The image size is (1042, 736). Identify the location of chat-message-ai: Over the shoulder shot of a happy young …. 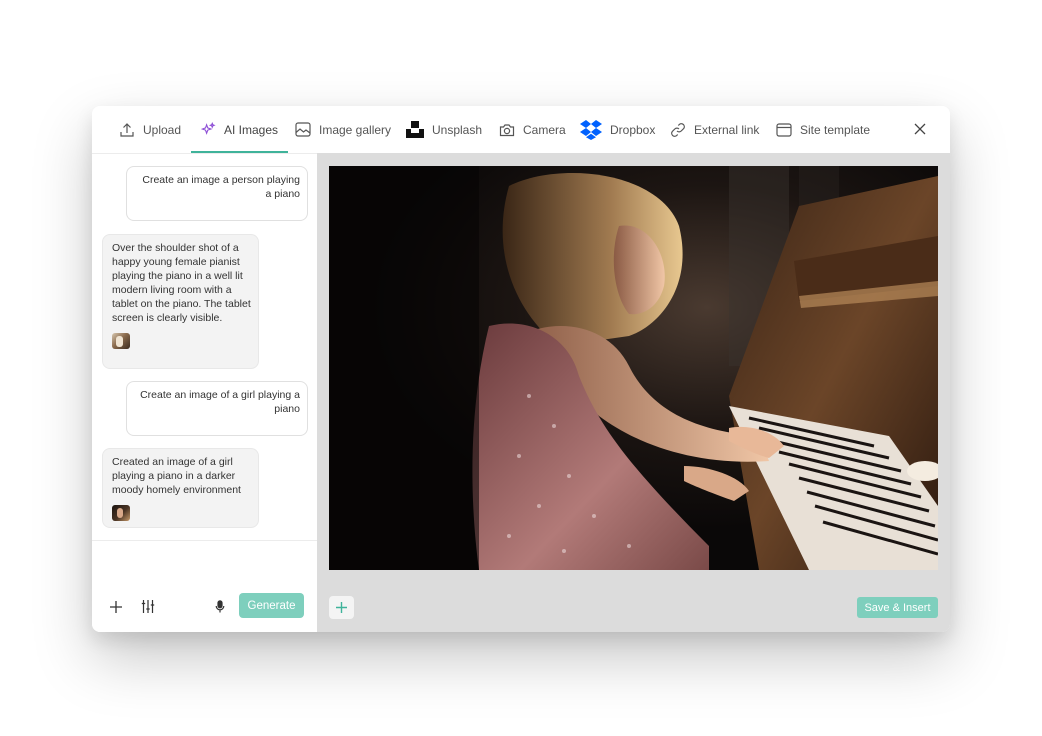
(180, 301).